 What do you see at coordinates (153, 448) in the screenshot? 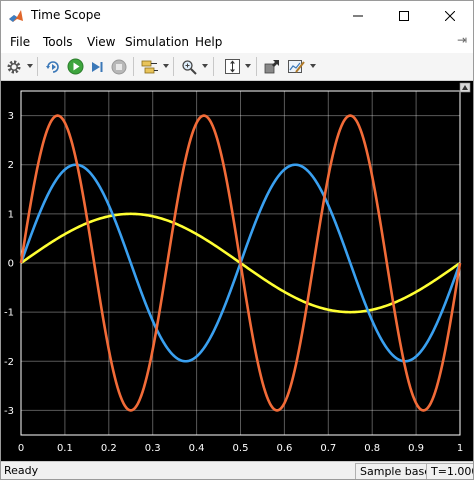
I see `x-tick-label: 0.3` at bounding box center [153, 448].